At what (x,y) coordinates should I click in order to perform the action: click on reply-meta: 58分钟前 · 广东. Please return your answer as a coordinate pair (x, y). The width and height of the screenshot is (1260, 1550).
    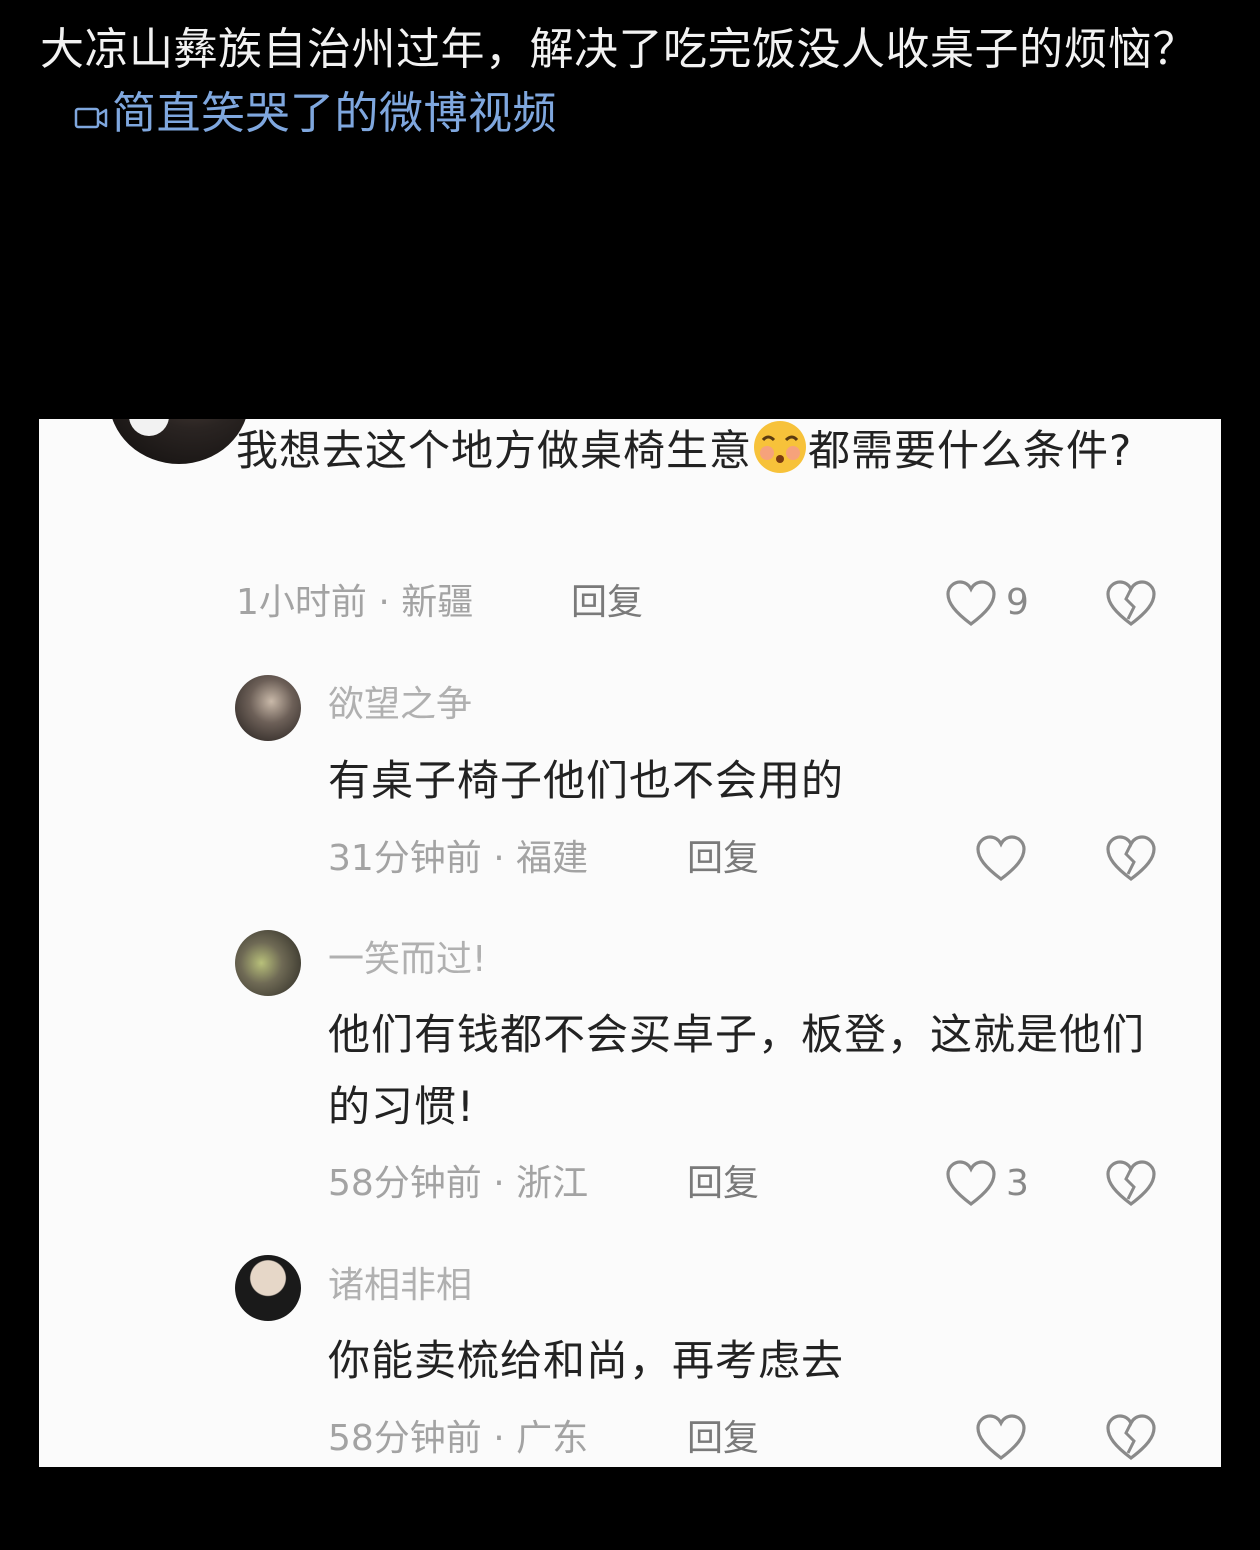
    Looking at the image, I should click on (458, 1438).